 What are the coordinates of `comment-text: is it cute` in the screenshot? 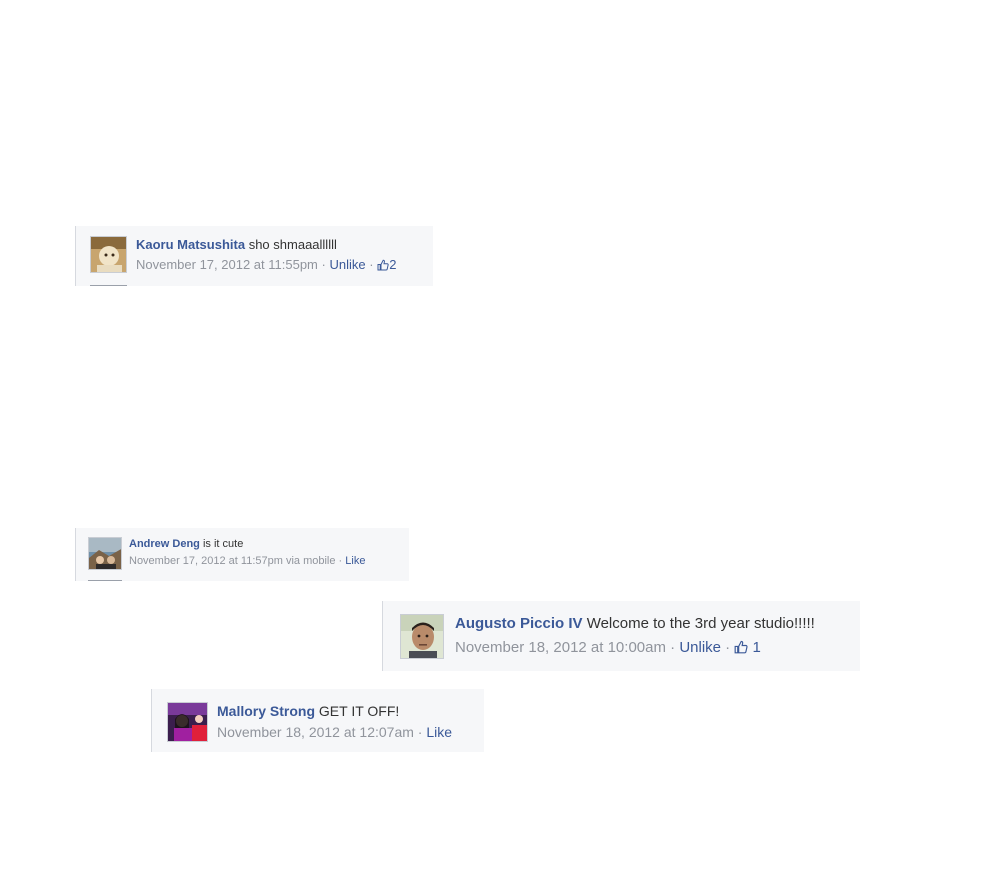 It's located at (223, 544).